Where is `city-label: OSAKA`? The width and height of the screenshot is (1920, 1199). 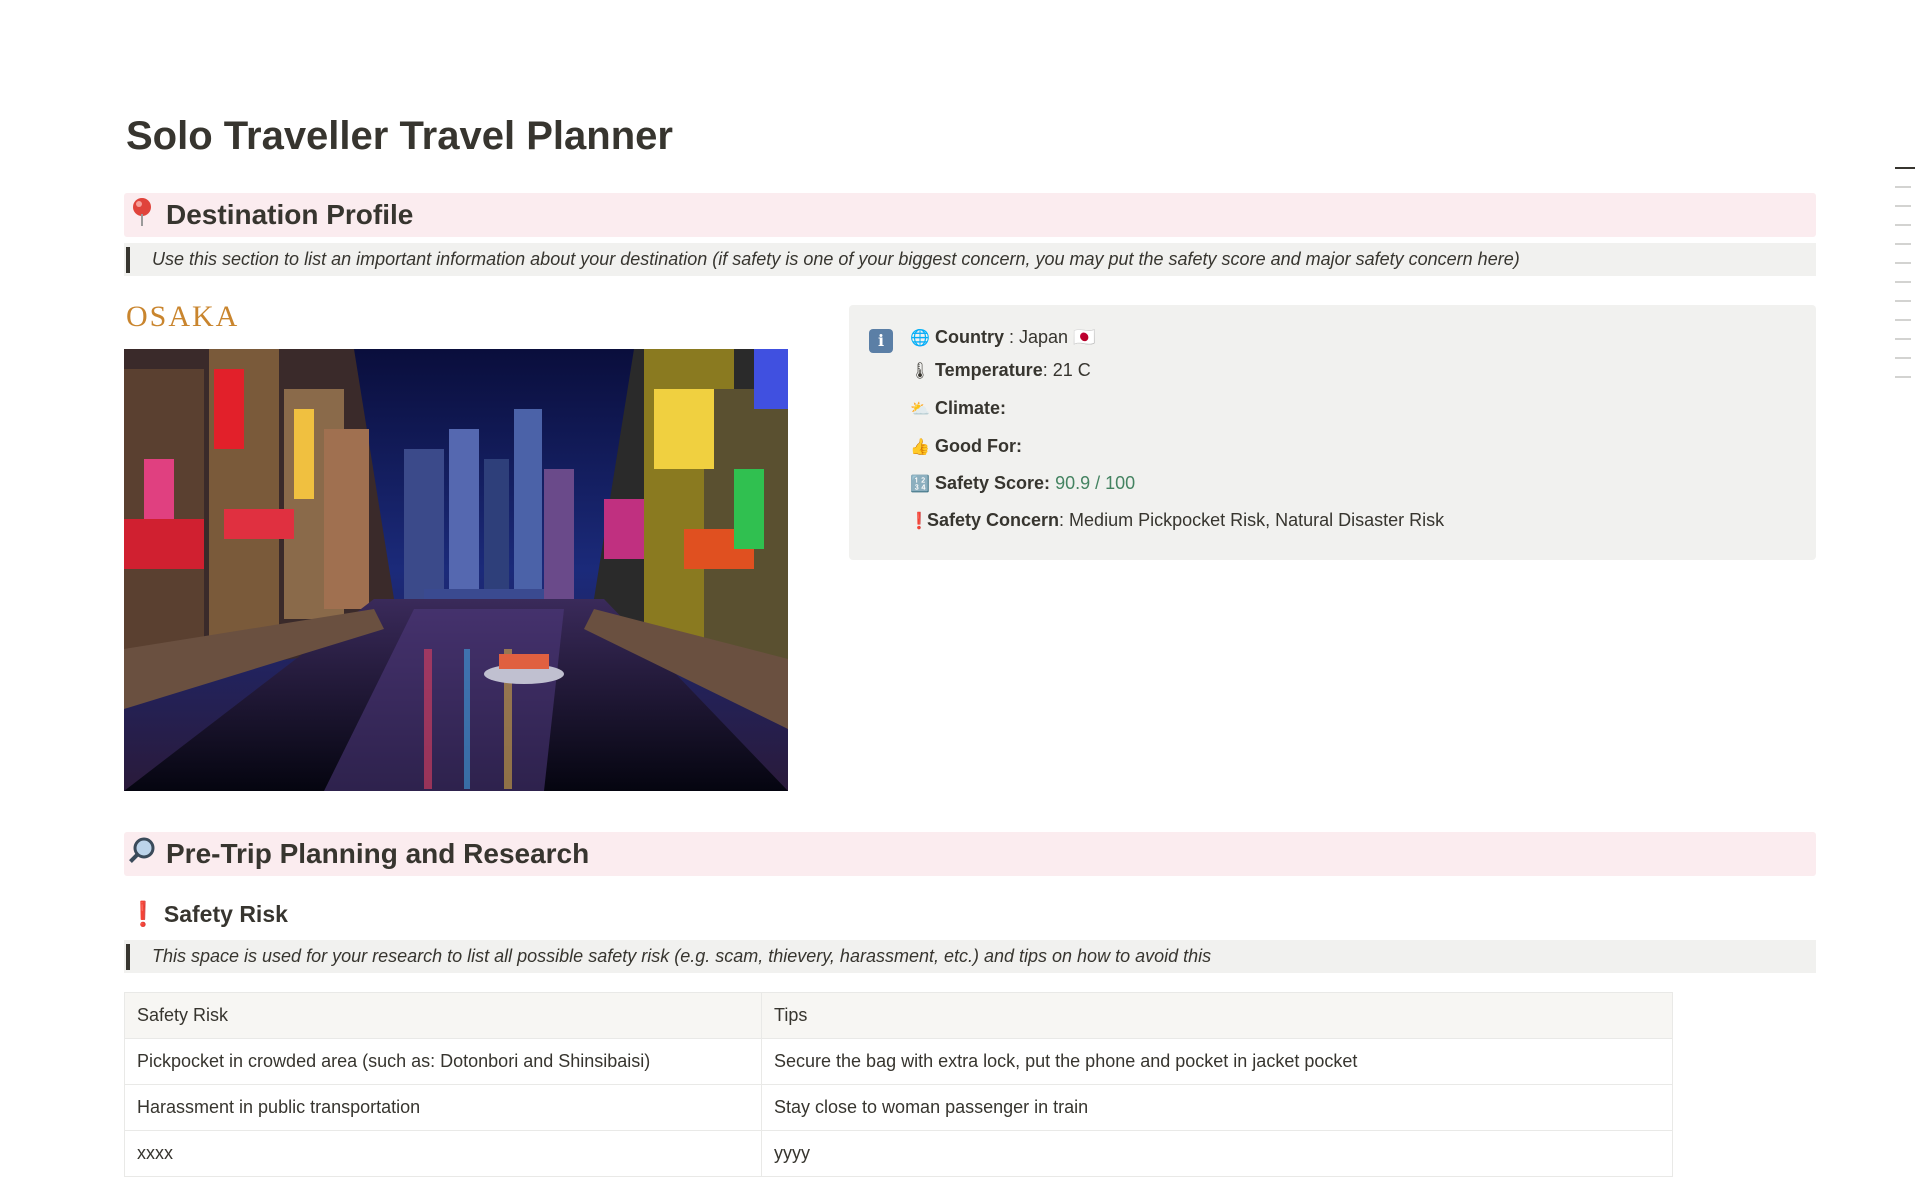 city-label: OSAKA is located at coordinates (183, 316).